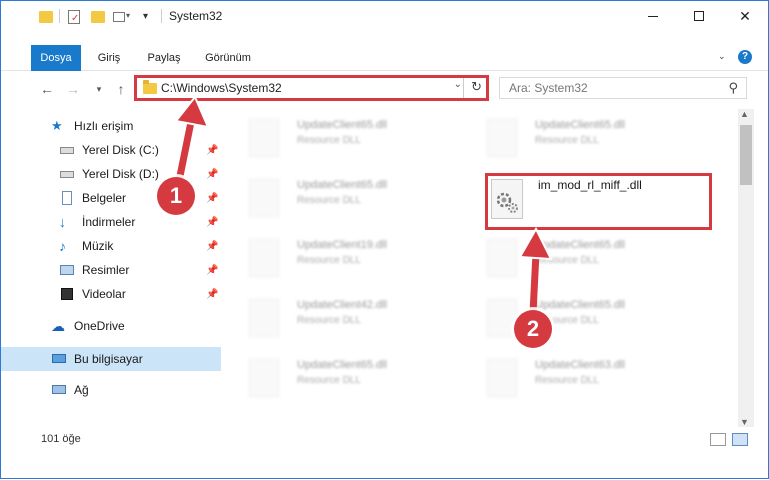 Image resolution: width=769 pixels, height=480 pixels. Describe the element at coordinates (176, 196) in the screenshot. I see `step-badge-1: 1` at that location.